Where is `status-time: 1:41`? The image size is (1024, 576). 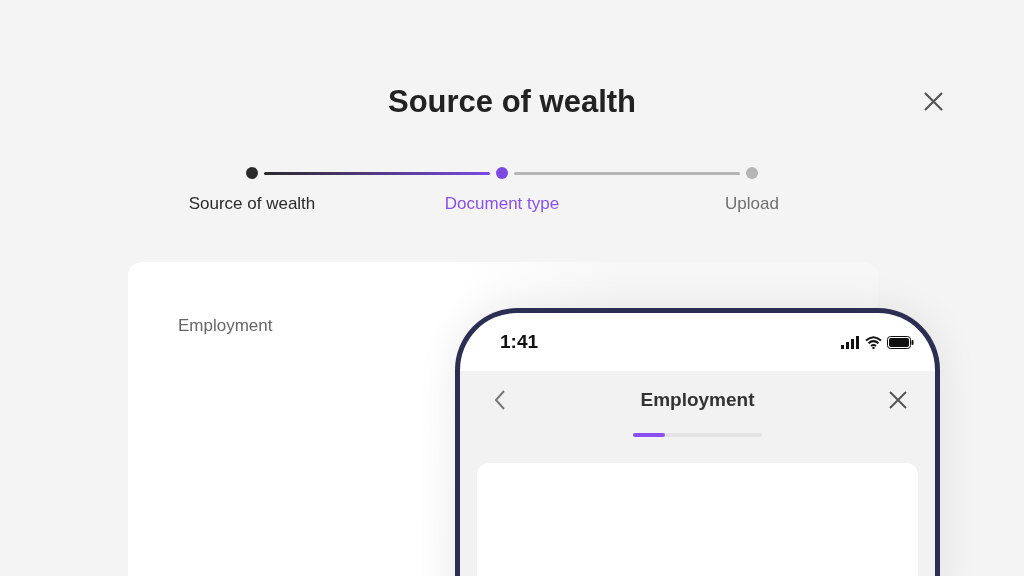 status-time: 1:41 is located at coordinates (519, 342).